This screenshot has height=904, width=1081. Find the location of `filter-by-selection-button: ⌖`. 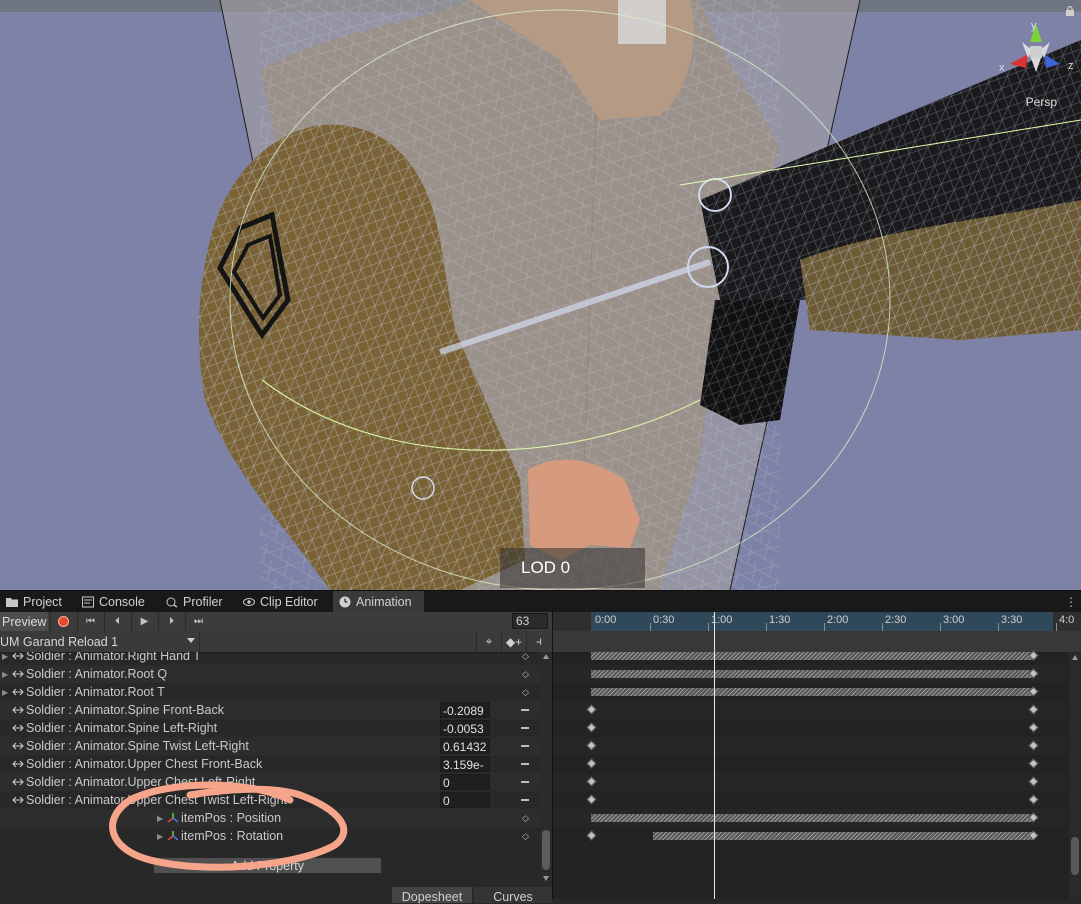

filter-by-selection-button: ⌖ is located at coordinates (488, 641).